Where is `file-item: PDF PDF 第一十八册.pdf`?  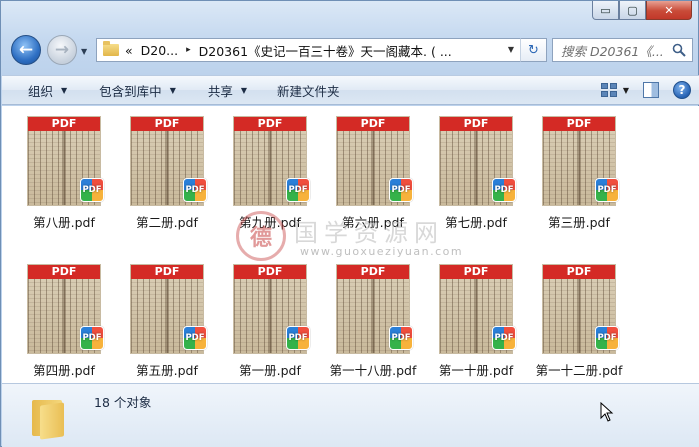
file-item: PDF PDF 第一十八册.pdf is located at coordinates (373, 316).